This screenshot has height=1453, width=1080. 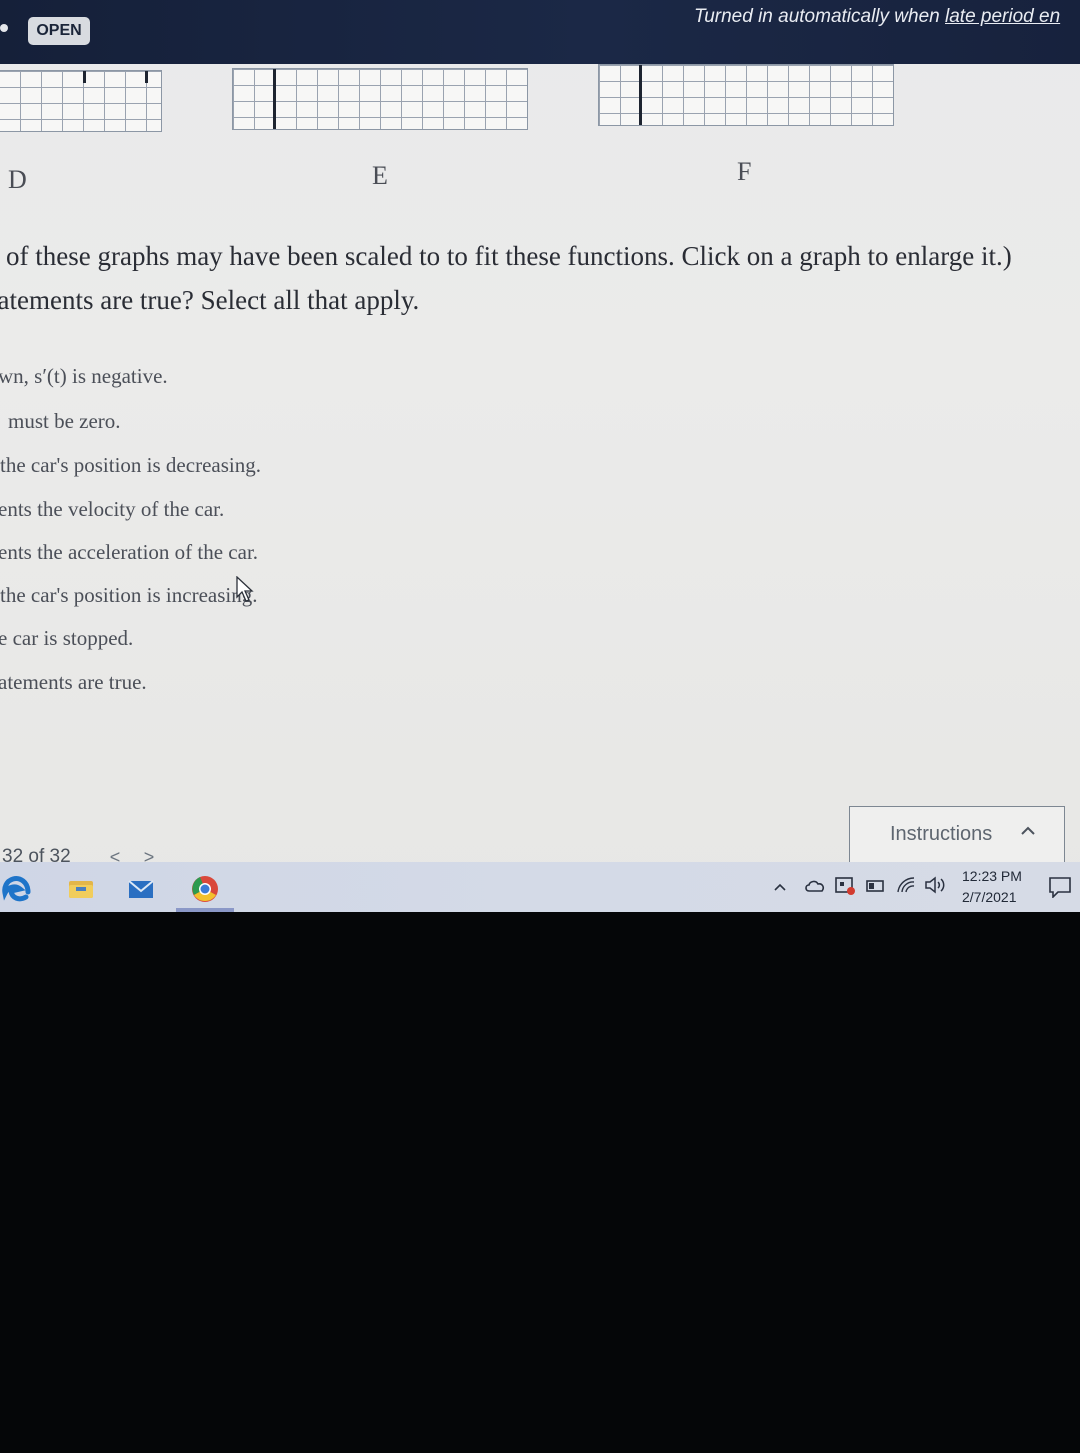 I want to click on chrome-icon, so click(x=205, y=889).